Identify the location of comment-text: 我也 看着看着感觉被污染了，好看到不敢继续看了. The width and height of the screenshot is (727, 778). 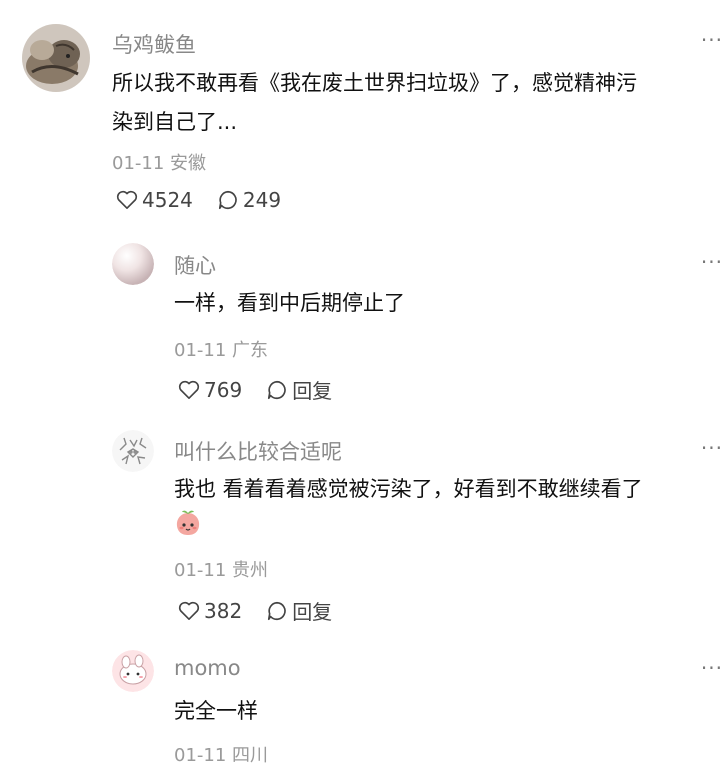
(449, 509).